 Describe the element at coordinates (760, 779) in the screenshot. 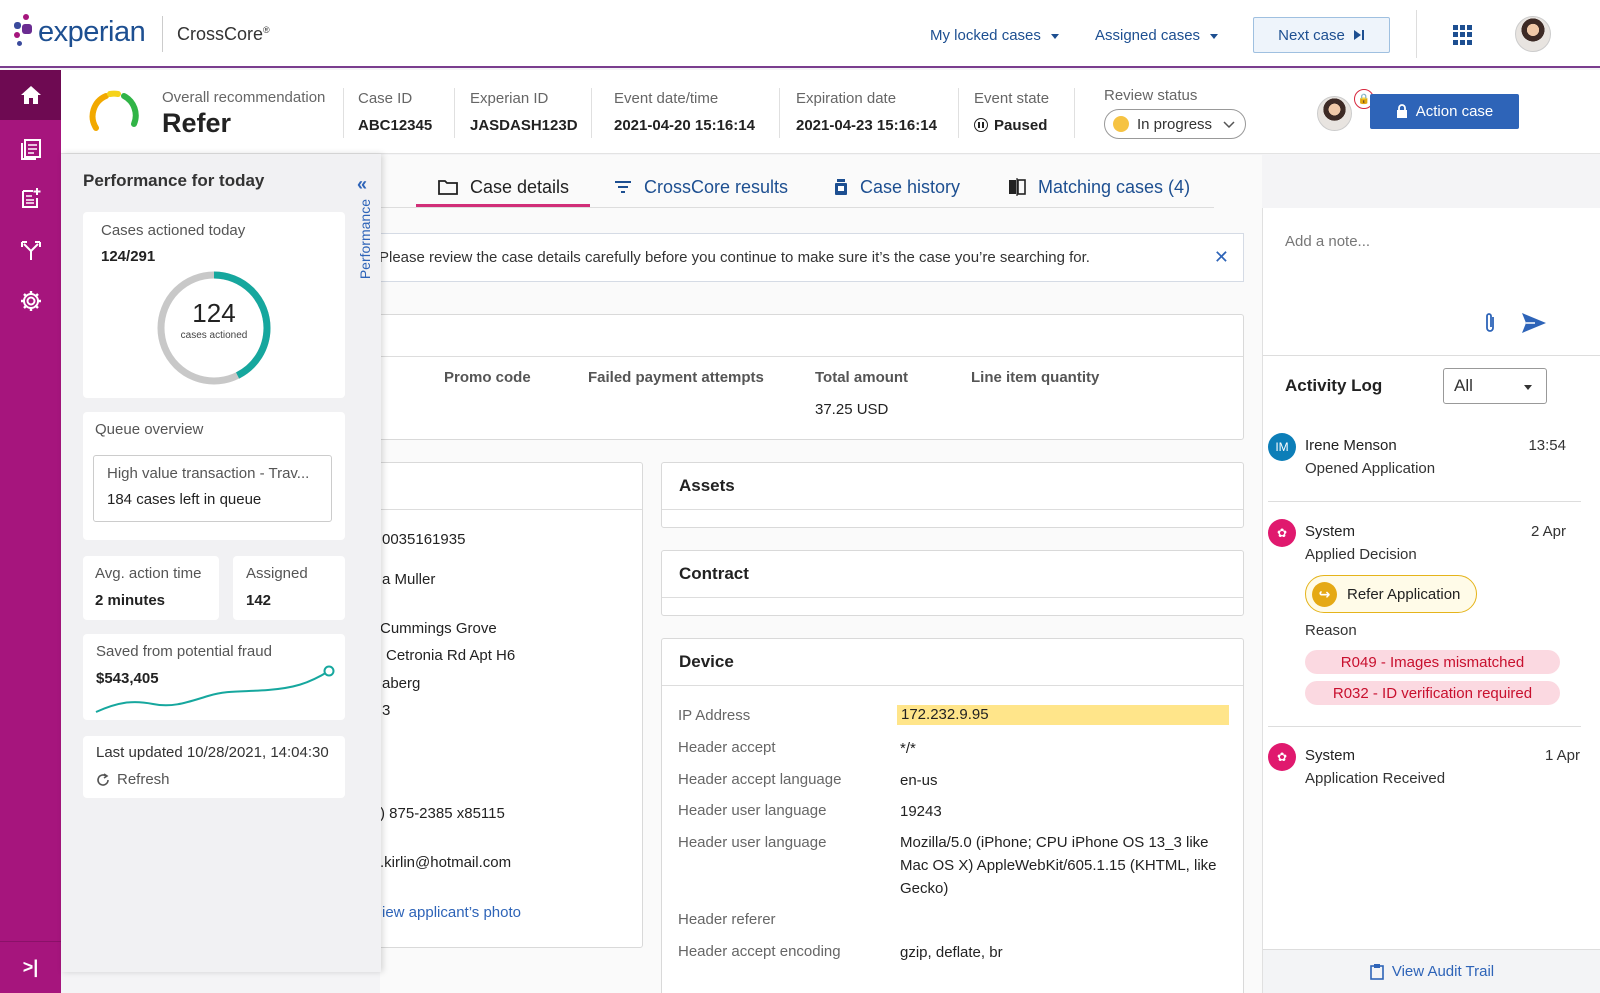

I see `device-row-label: Header accept language` at that location.